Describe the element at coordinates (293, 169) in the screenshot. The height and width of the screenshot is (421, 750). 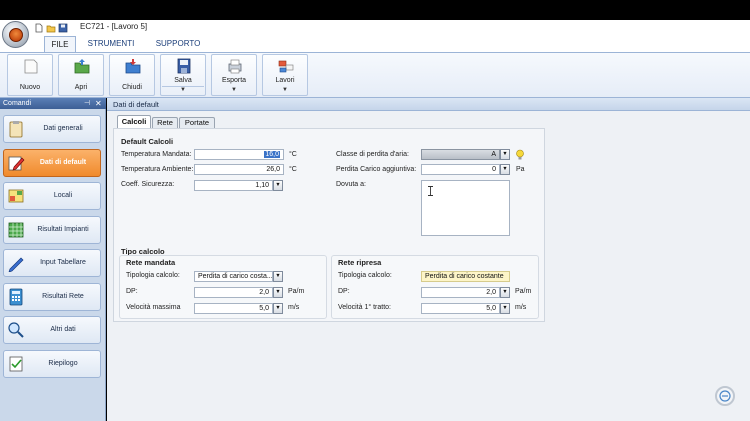
I see `temp-ambiente-unit: °C` at that location.